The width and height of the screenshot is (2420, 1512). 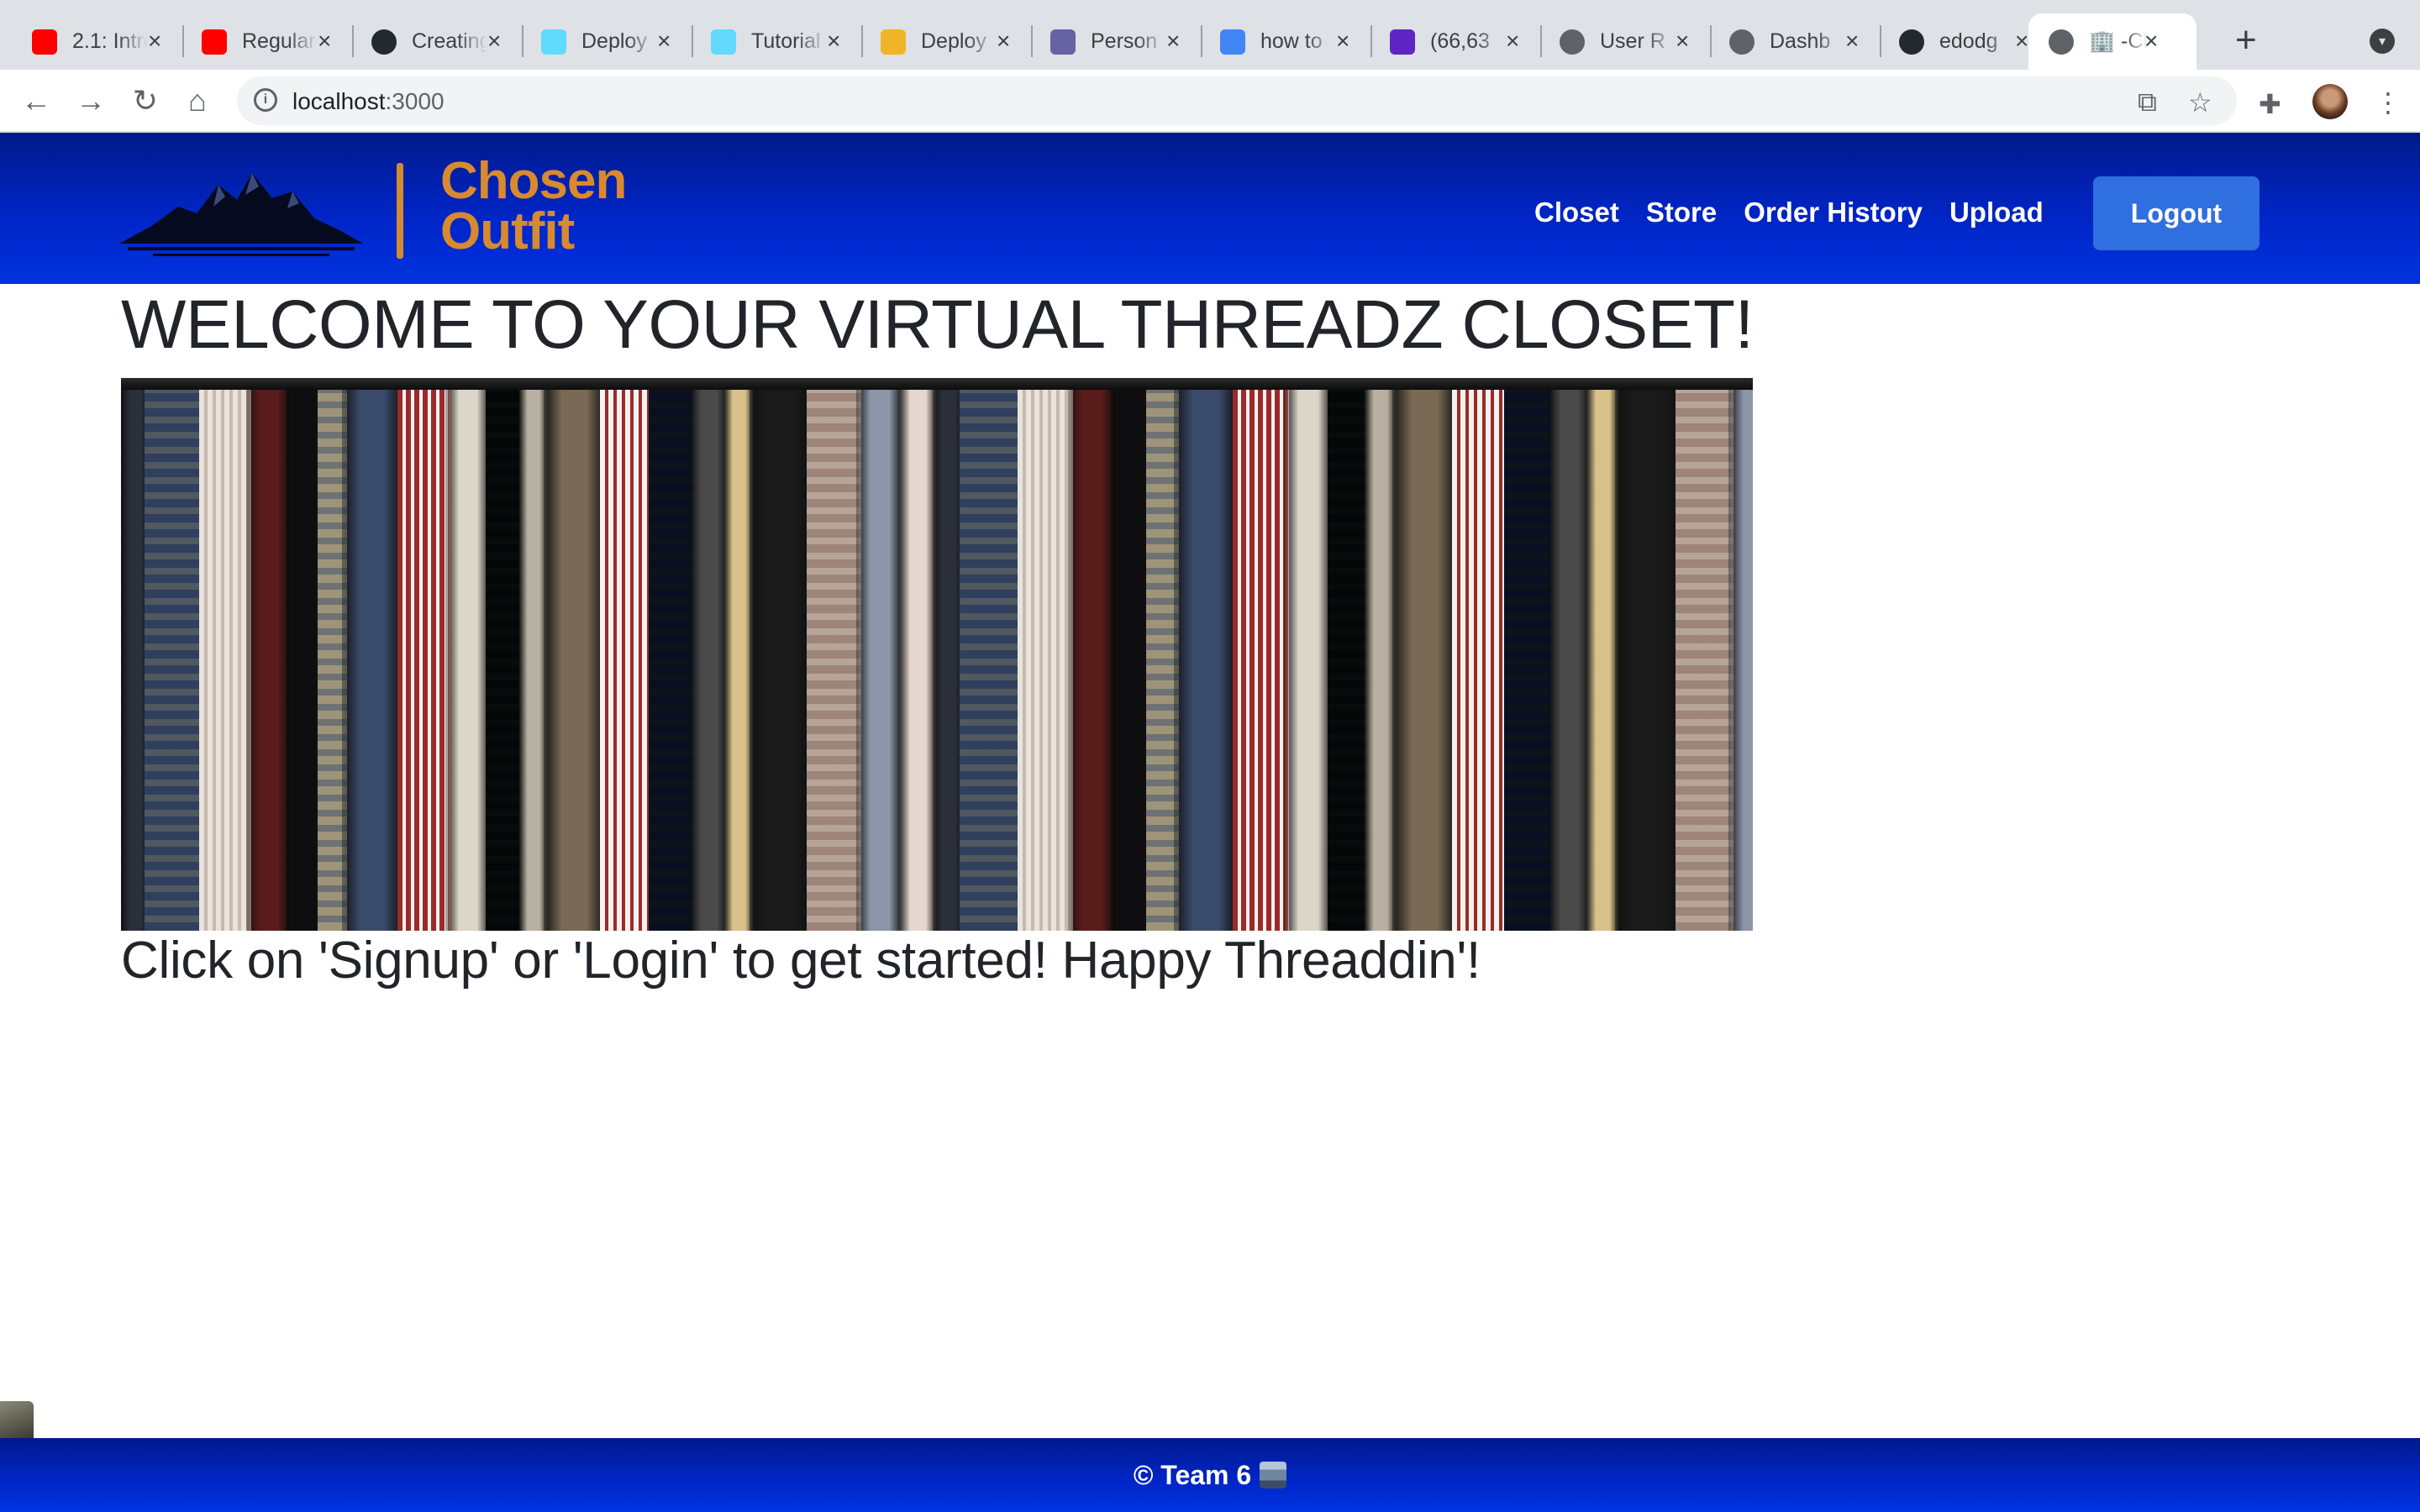 I want to click on tab-title: (66,63, so click(x=1460, y=41).